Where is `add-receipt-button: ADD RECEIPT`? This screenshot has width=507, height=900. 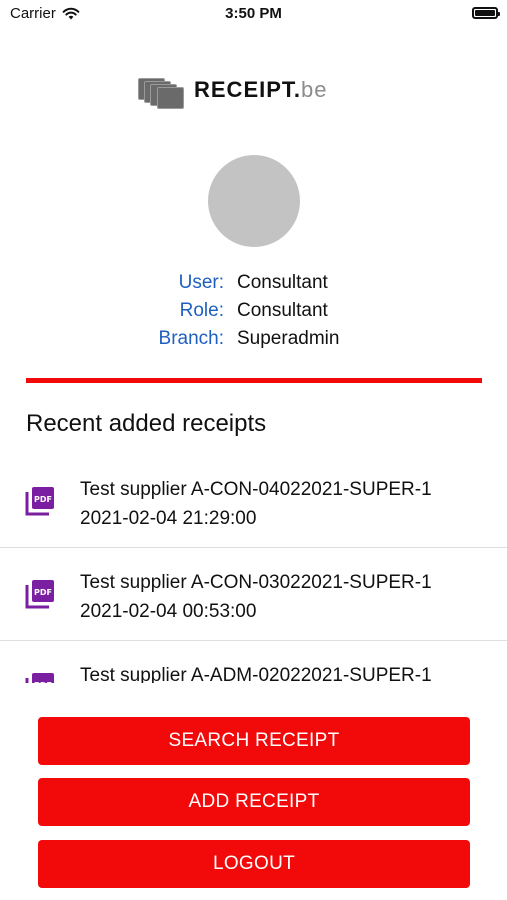 add-receipt-button: ADD RECEIPT is located at coordinates (254, 802).